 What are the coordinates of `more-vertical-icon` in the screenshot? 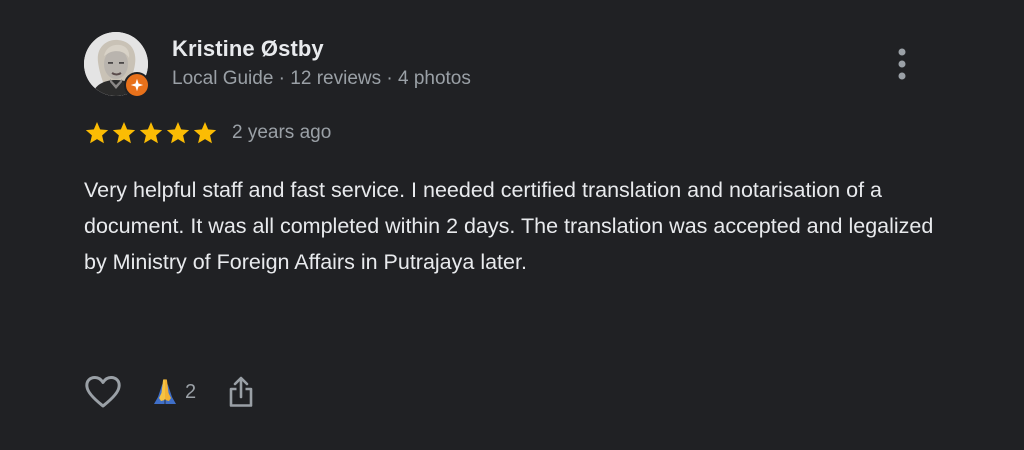 It's located at (902, 64).